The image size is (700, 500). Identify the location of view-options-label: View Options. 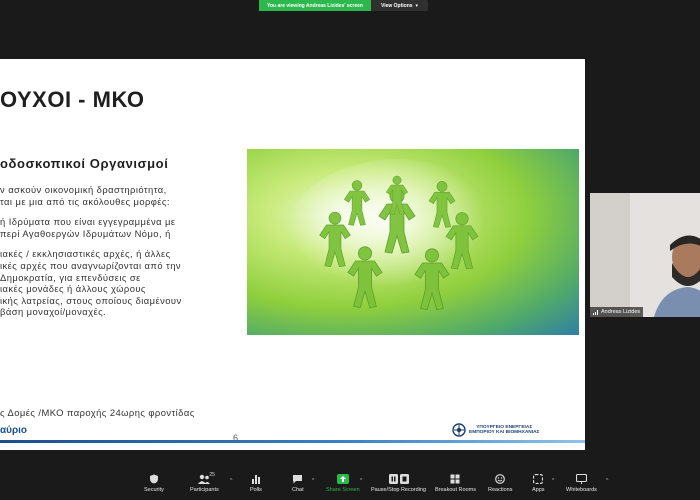
(396, 5).